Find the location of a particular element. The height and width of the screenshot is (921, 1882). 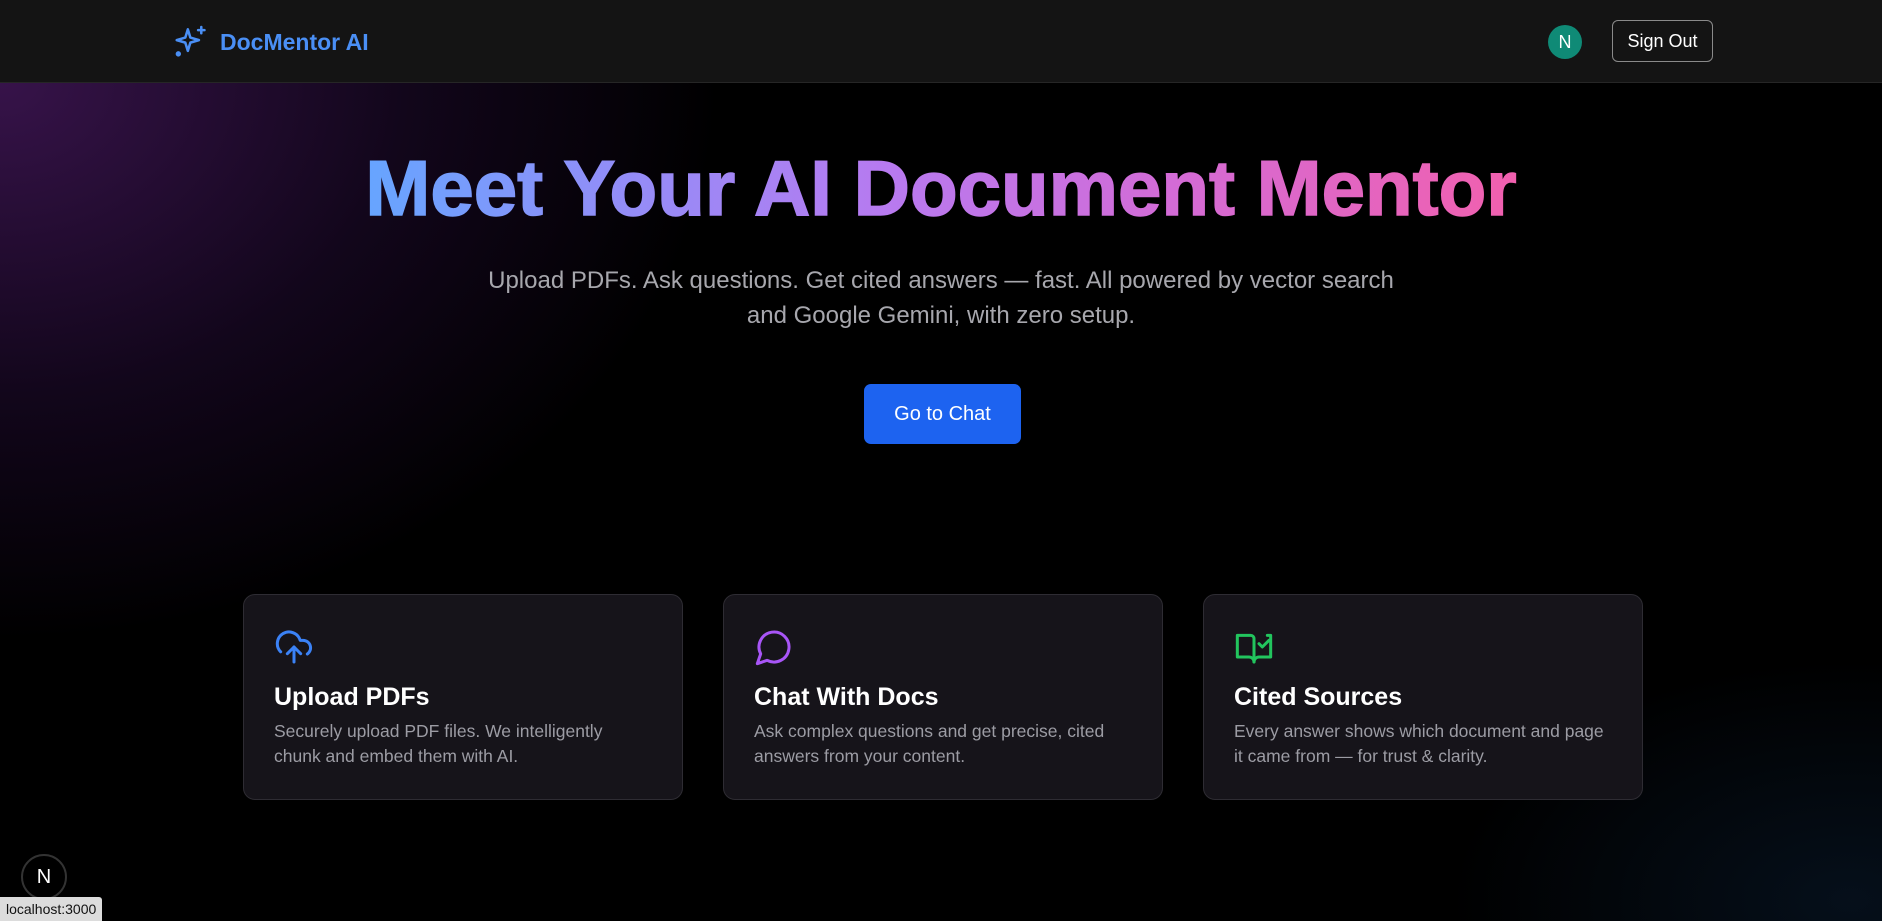

nextjs-dev-badge: N is located at coordinates (44, 877).